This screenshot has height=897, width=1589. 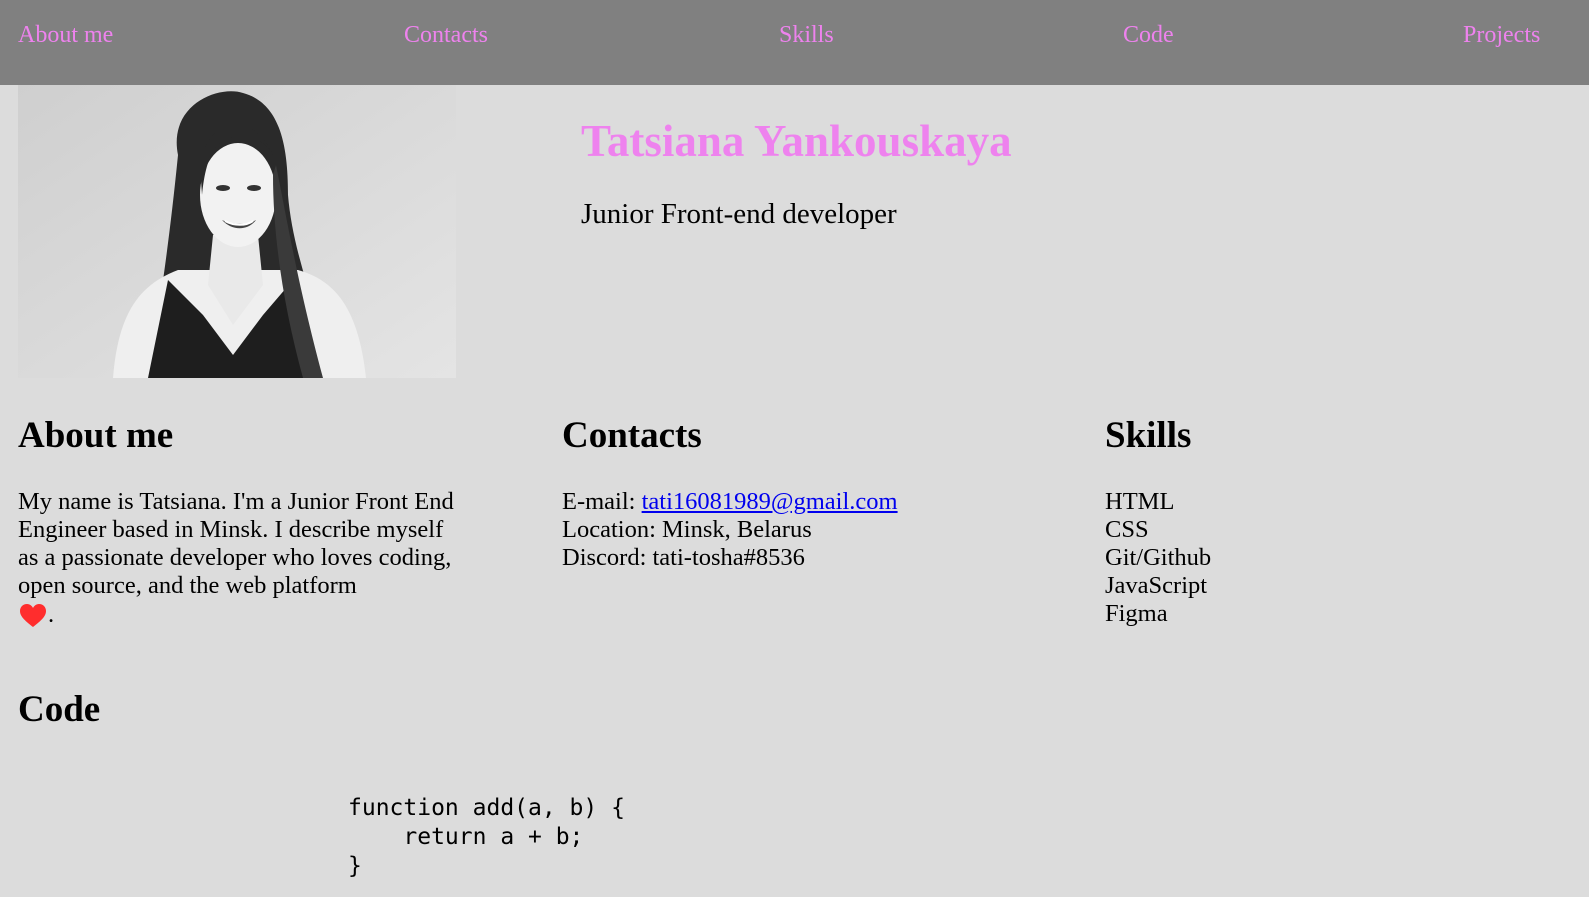 What do you see at coordinates (602, 501) in the screenshot?
I see `email-label: E-mail:` at bounding box center [602, 501].